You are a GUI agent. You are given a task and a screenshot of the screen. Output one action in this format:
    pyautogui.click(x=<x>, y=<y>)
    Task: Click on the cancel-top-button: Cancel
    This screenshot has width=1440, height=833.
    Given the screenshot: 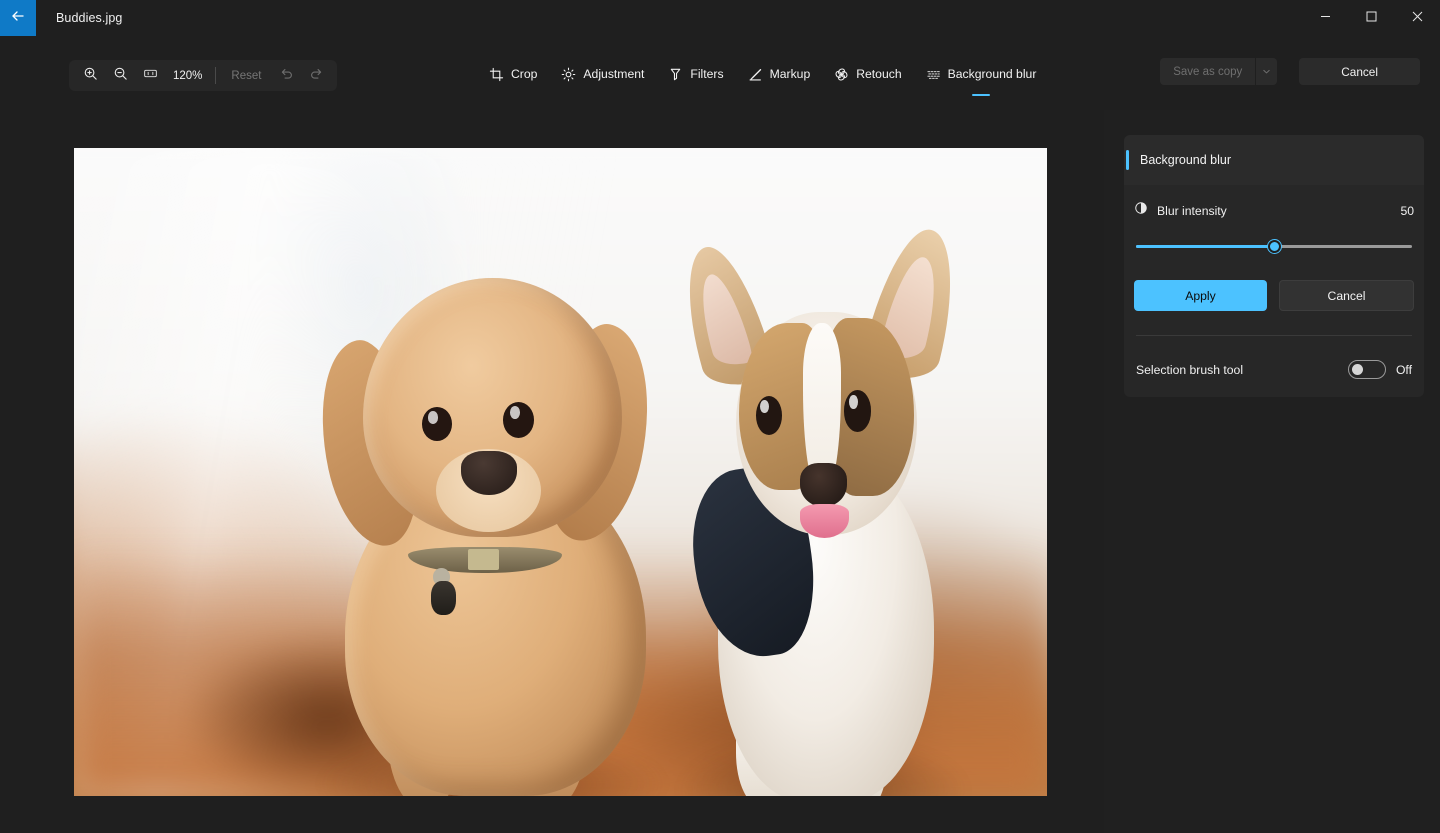 What is the action you would take?
    pyautogui.click(x=1359, y=71)
    